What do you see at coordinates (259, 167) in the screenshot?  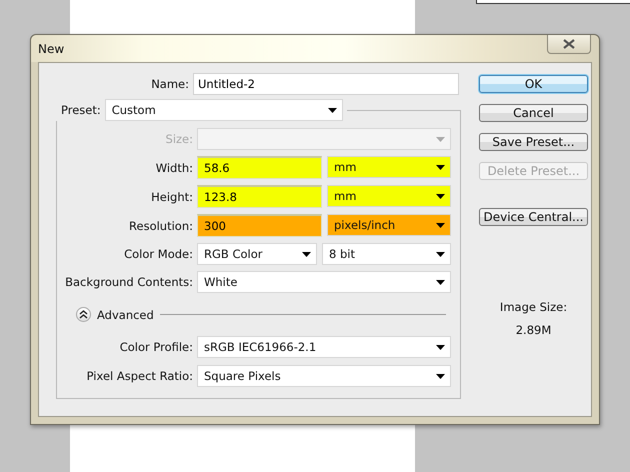 I see `value-field: 58.6` at bounding box center [259, 167].